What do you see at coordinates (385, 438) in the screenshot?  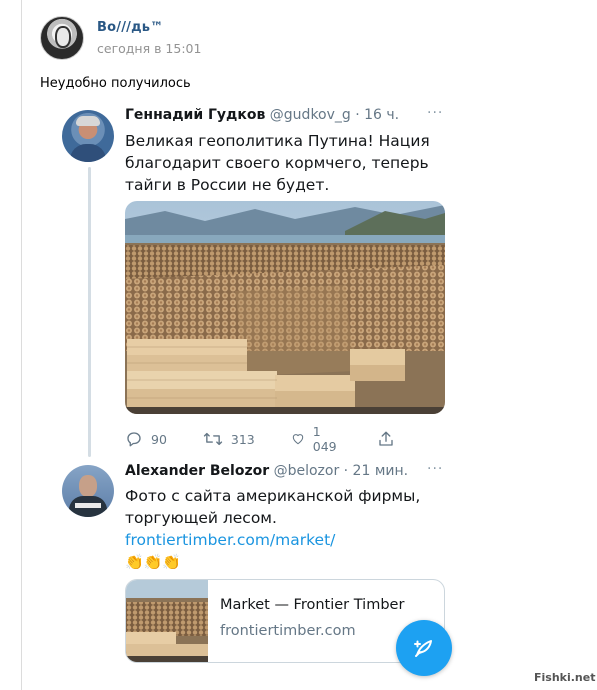 I see `share-icon` at bounding box center [385, 438].